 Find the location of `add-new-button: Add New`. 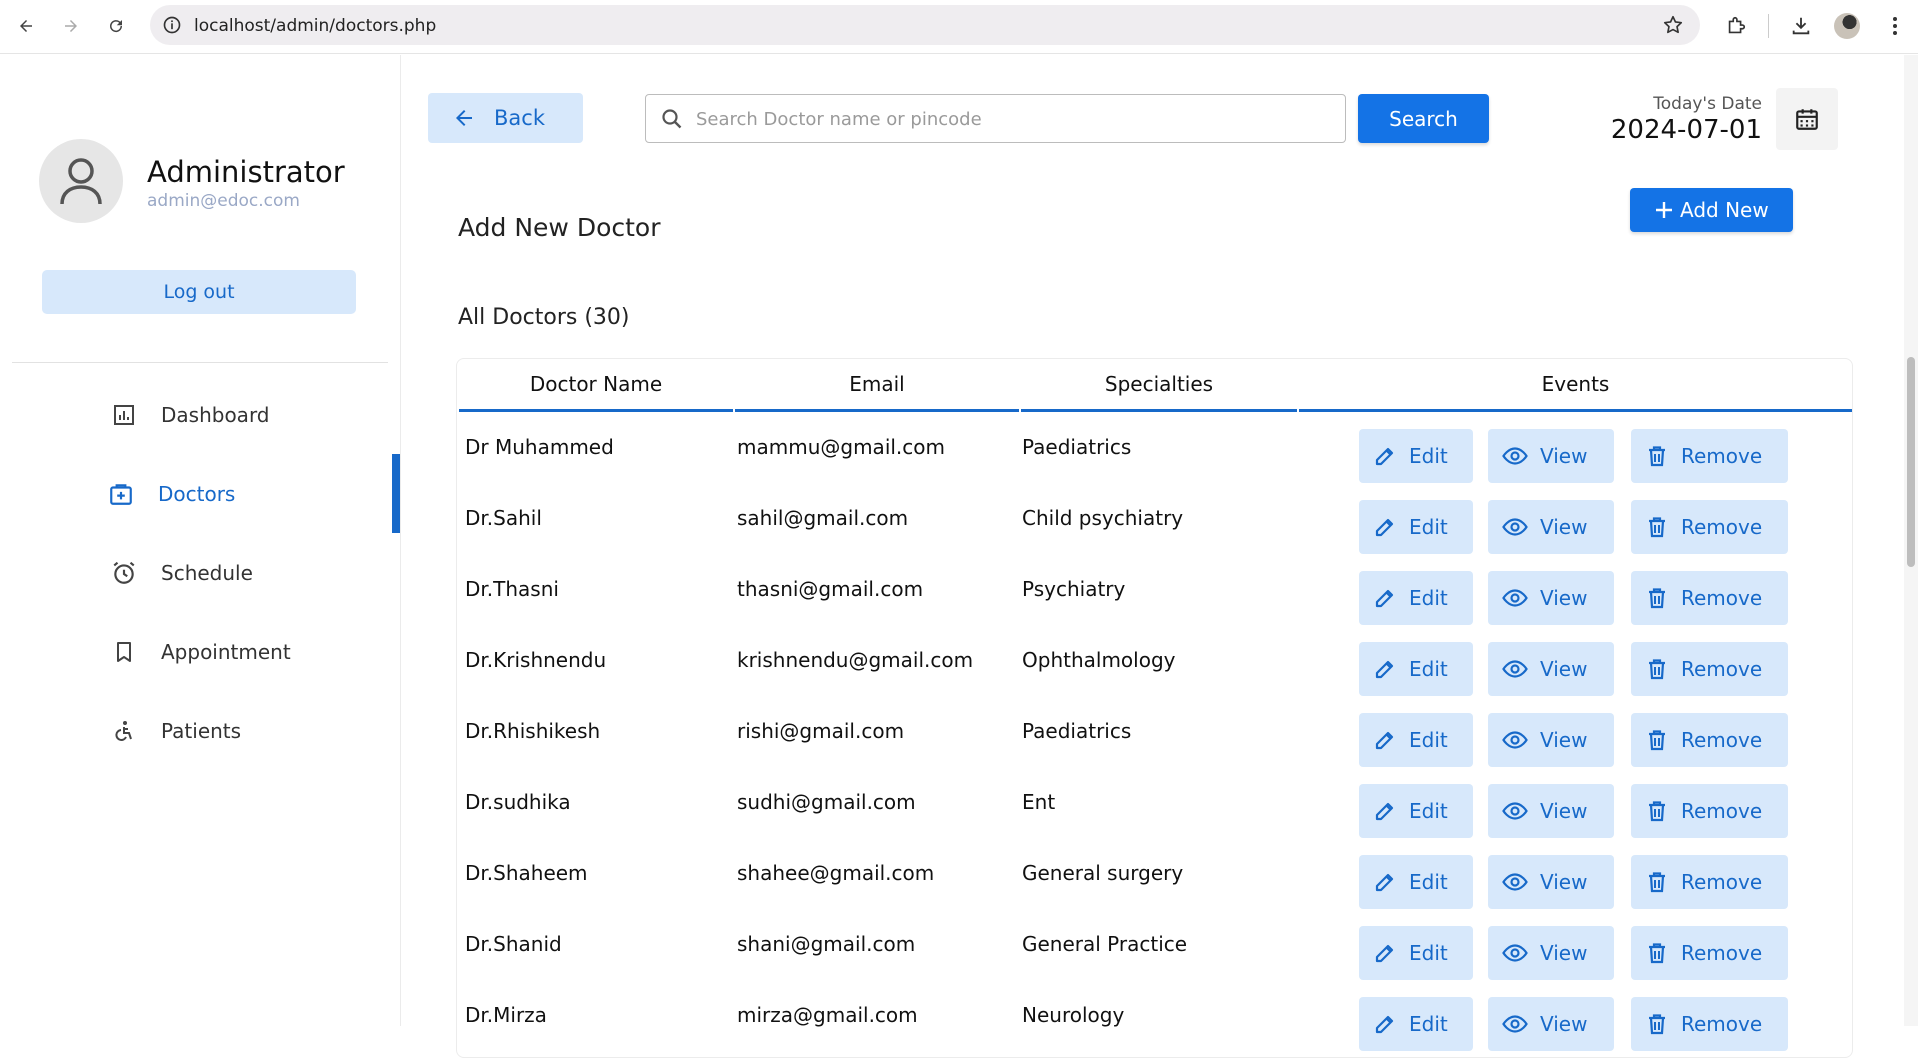

add-new-button: Add New is located at coordinates (1711, 210).